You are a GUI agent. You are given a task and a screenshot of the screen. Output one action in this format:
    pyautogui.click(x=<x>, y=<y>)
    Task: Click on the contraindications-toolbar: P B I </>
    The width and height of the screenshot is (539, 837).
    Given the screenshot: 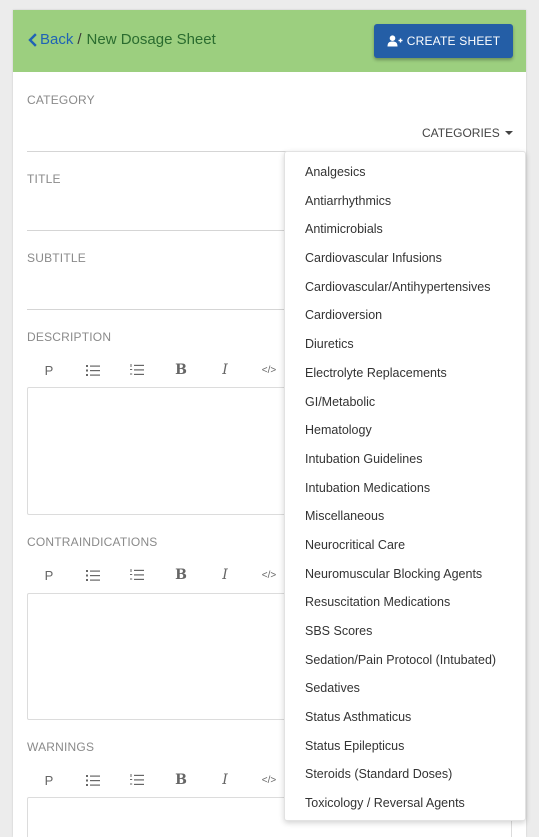 What is the action you would take?
    pyautogui.click(x=159, y=575)
    